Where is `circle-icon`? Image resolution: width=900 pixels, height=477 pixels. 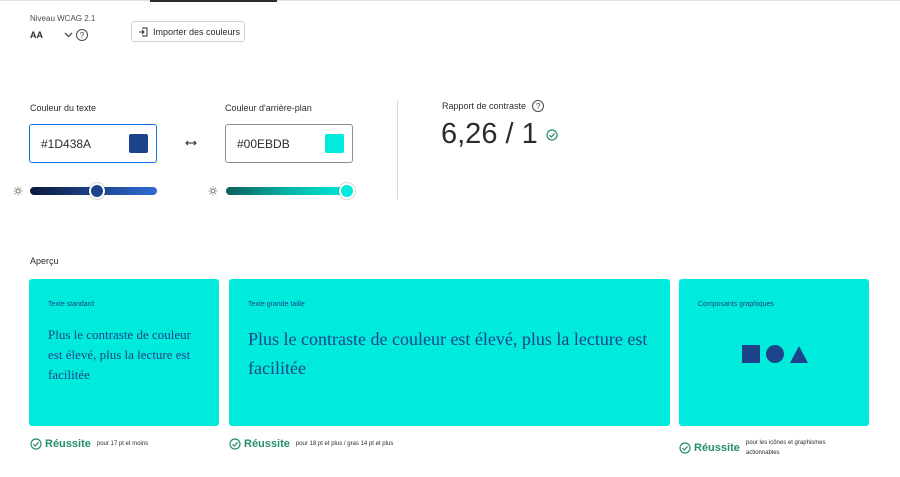
circle-icon is located at coordinates (775, 354).